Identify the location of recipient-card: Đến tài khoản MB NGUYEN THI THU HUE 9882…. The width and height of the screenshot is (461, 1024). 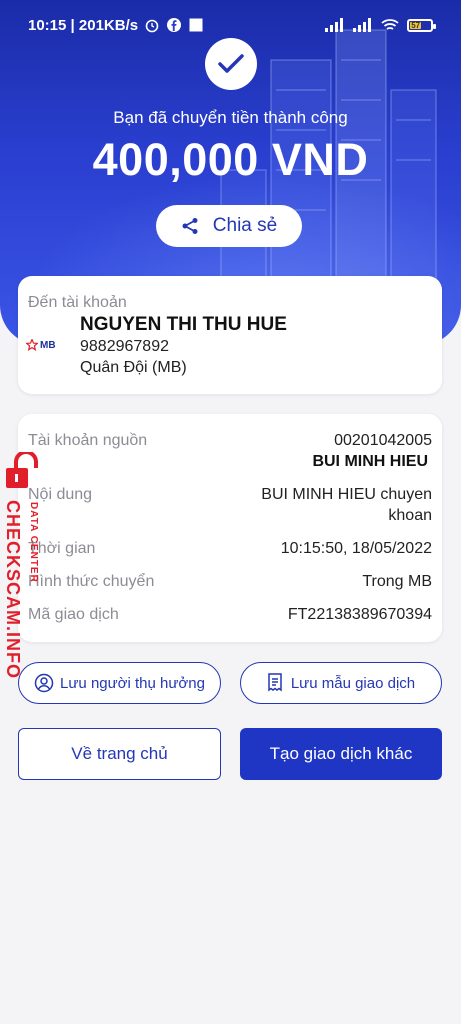
(230, 335).